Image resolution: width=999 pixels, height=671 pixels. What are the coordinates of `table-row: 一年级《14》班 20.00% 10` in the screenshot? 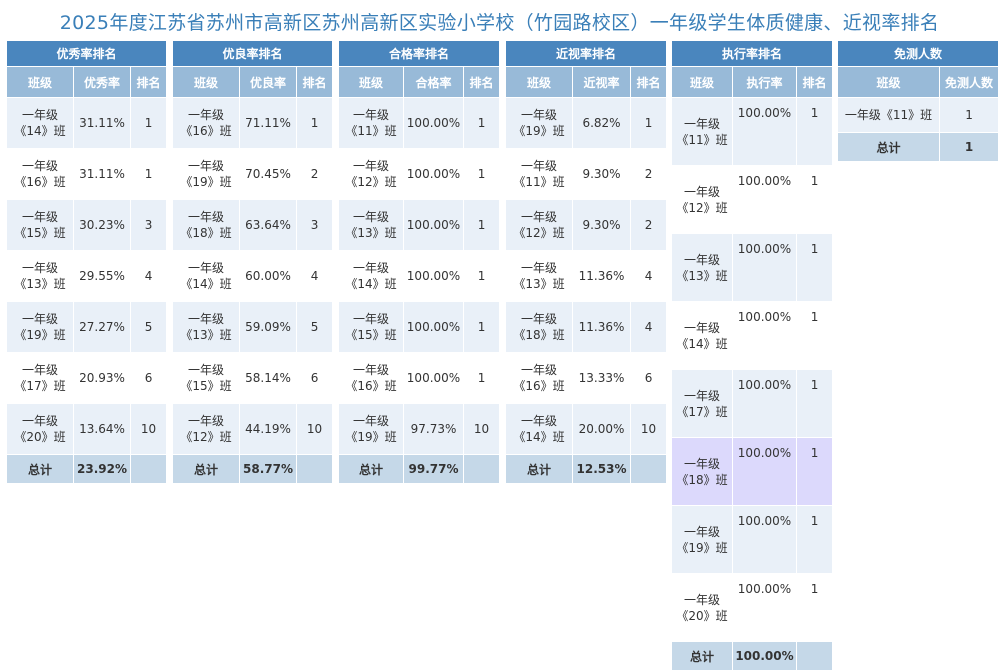 It's located at (586, 429).